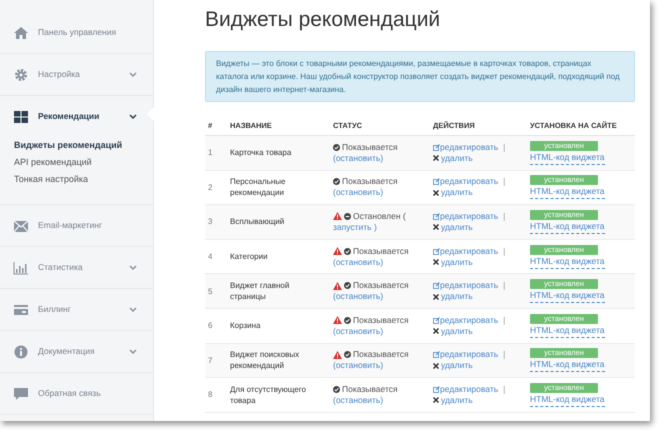 The image size is (666, 439). Describe the element at coordinates (379, 216) in the screenshot. I see `status-text: Остановлен (` at that location.